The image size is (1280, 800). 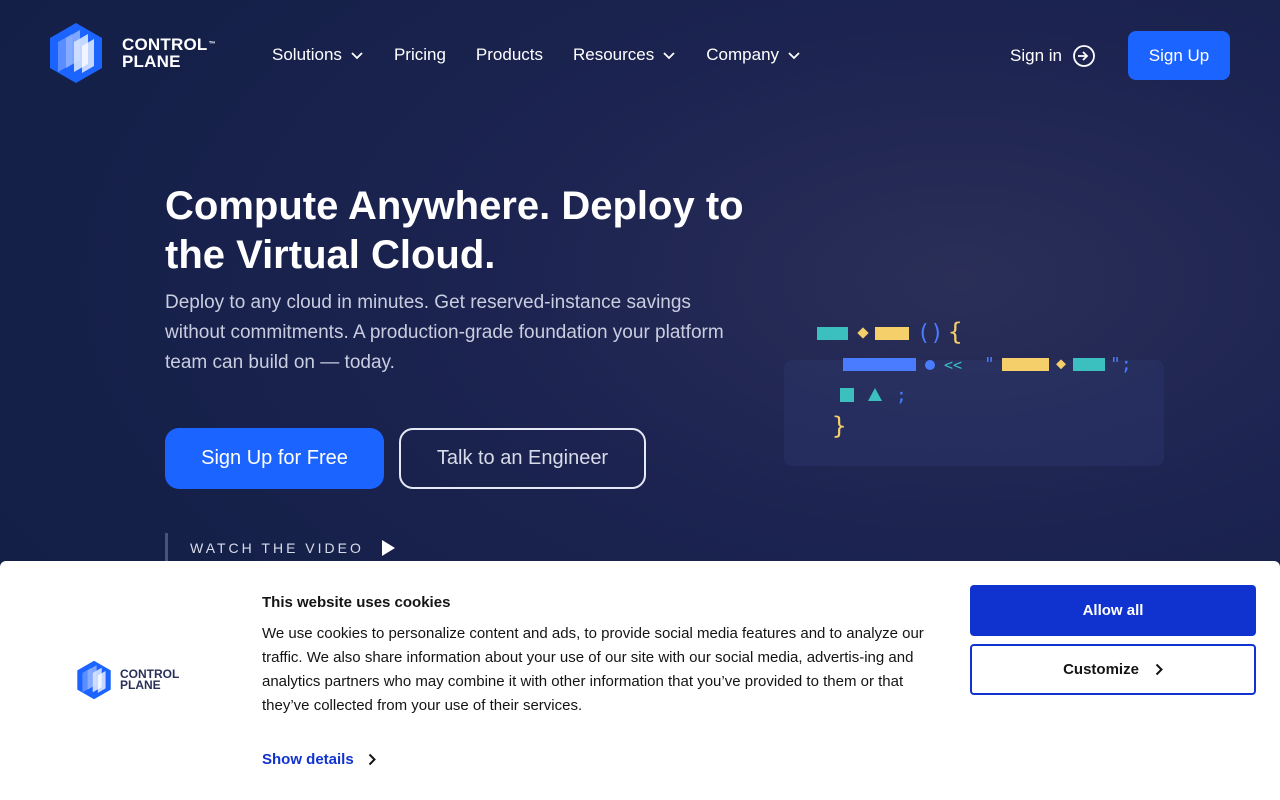 I want to click on nav-item-company: Company, so click(x=753, y=55).